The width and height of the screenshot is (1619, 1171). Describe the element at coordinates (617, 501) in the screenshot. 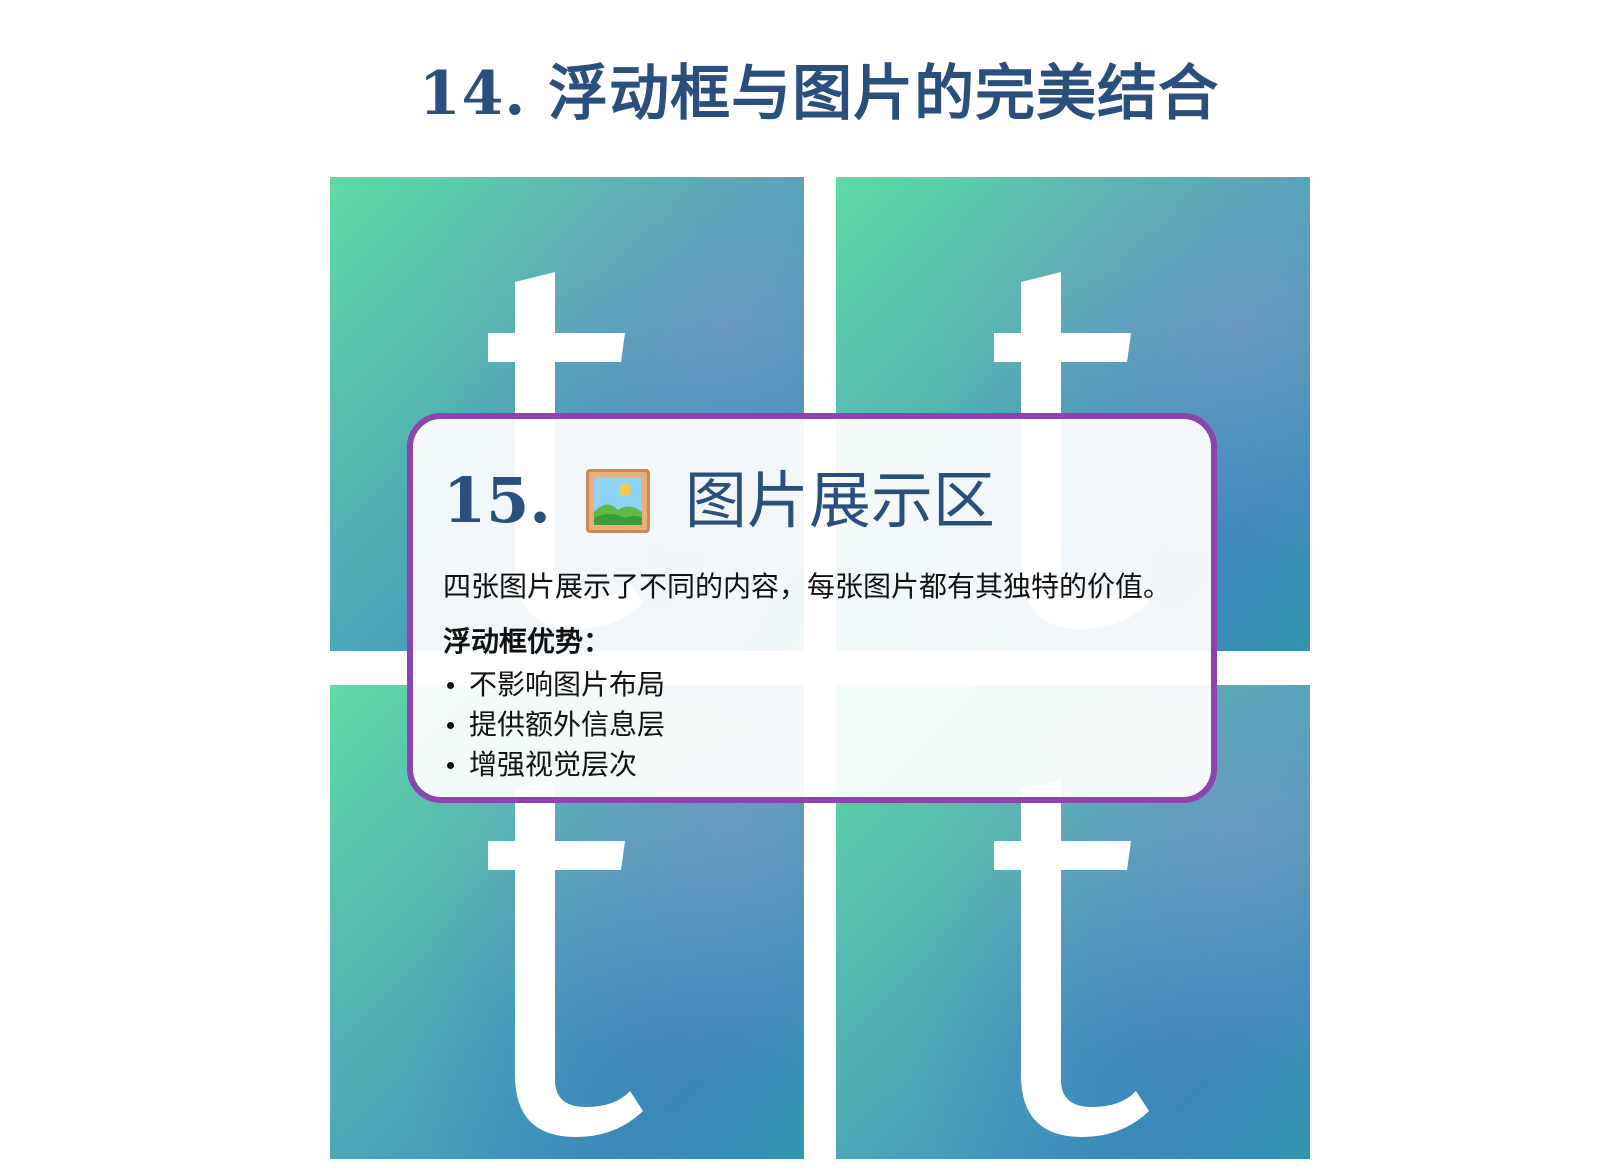

I see `framed-picture-icon` at that location.